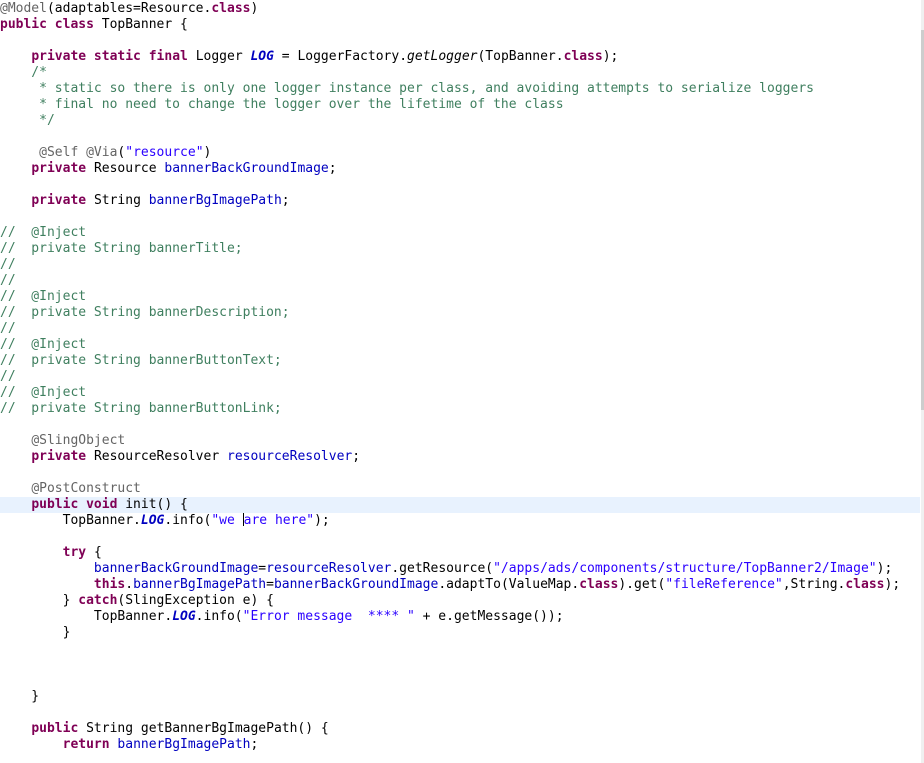 This screenshot has width=924, height=763. Describe the element at coordinates (23, 72) in the screenshot. I see `code-token: /*` at that location.